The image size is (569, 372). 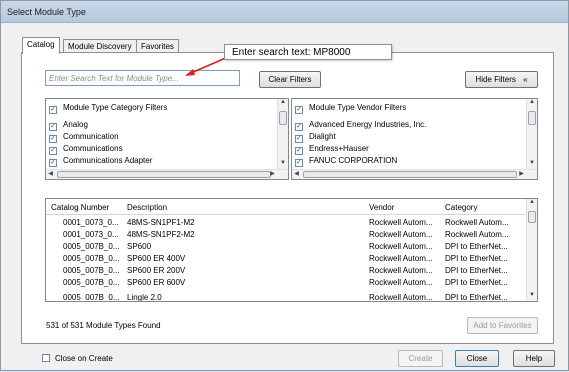 I want to click on vendor-filter-header: ✓ Module Type Vendor Filters, so click(x=350, y=109).